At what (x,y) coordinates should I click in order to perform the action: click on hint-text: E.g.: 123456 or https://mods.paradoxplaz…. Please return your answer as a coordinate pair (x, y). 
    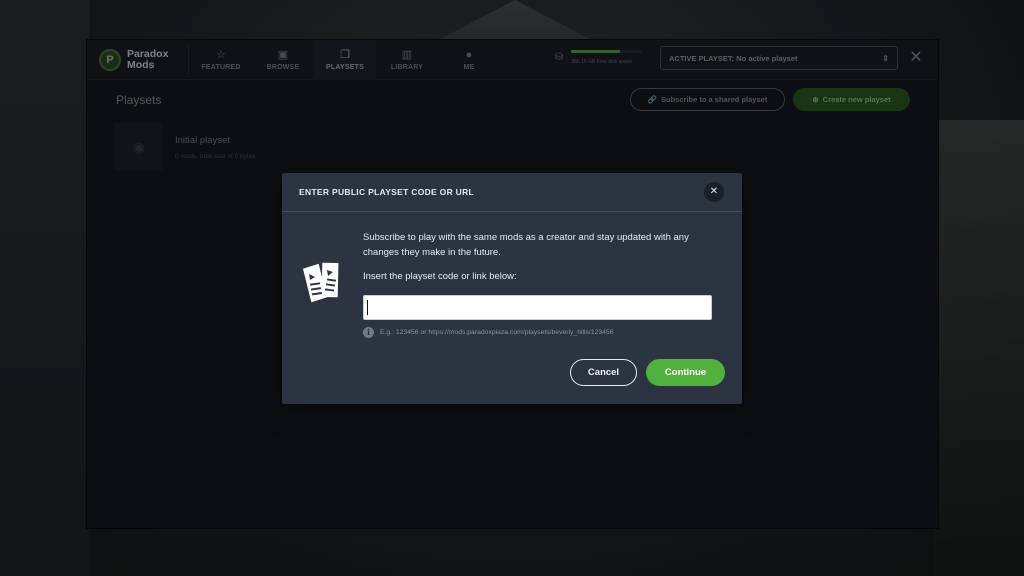
    Looking at the image, I should click on (497, 332).